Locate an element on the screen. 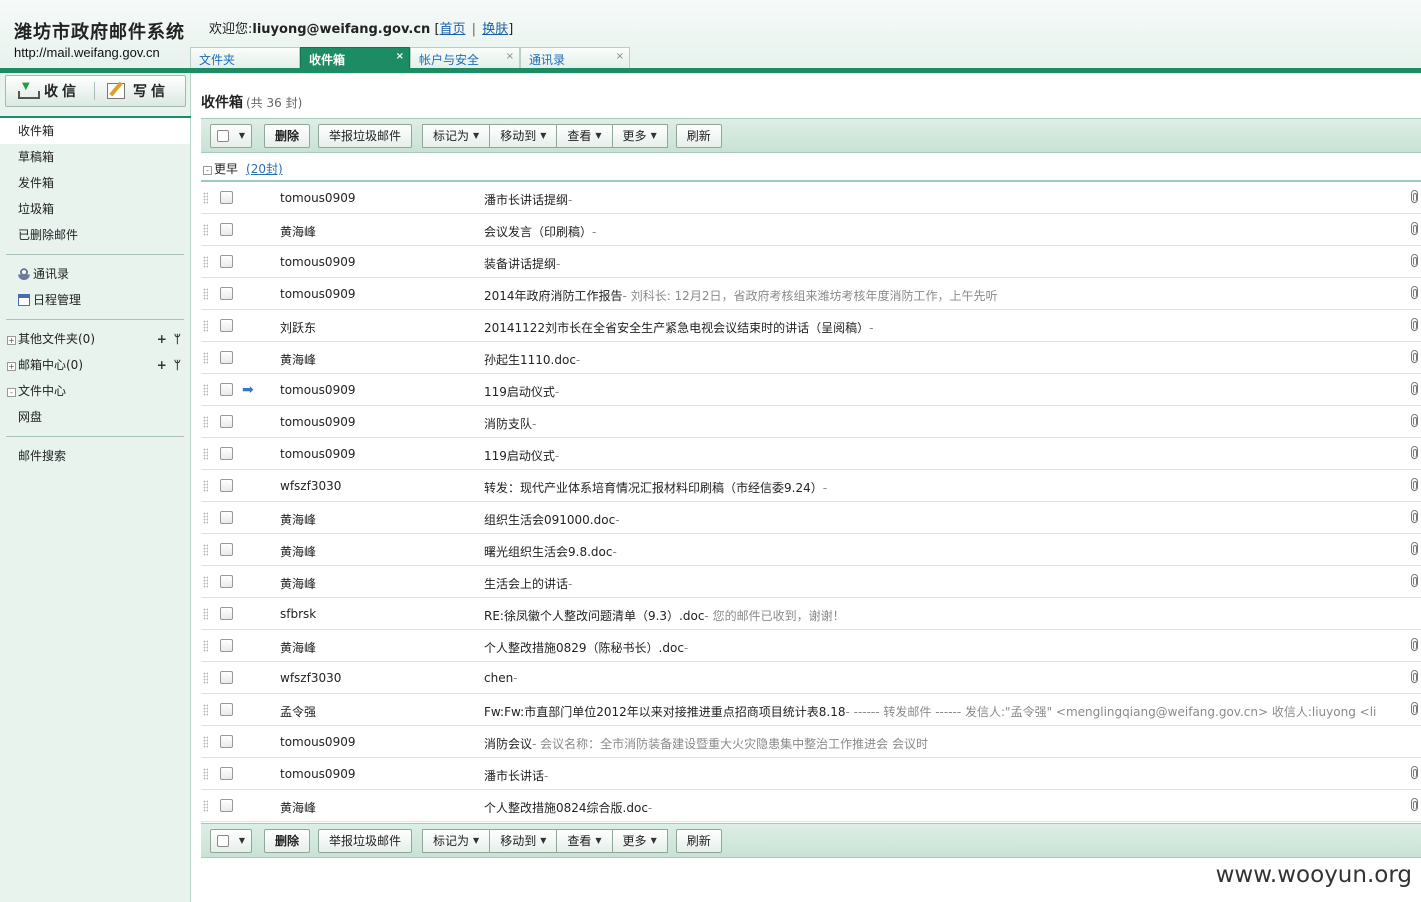 Image resolution: width=1421 pixels, height=902 pixels. mail-subject-cell: RE:徐凤徽个人整改问题清单（9.3）.doc- 您的邮件已收到，谢谢！ is located at coordinates (934, 615).